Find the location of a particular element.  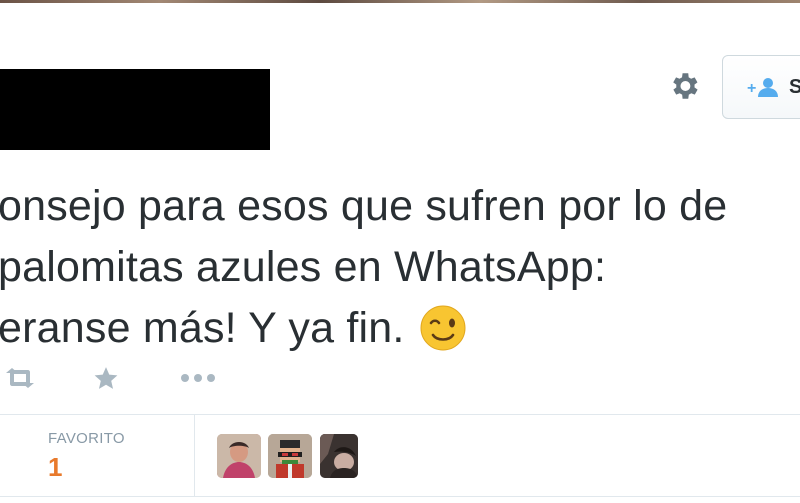

tweet-actions is located at coordinates (130, 378).